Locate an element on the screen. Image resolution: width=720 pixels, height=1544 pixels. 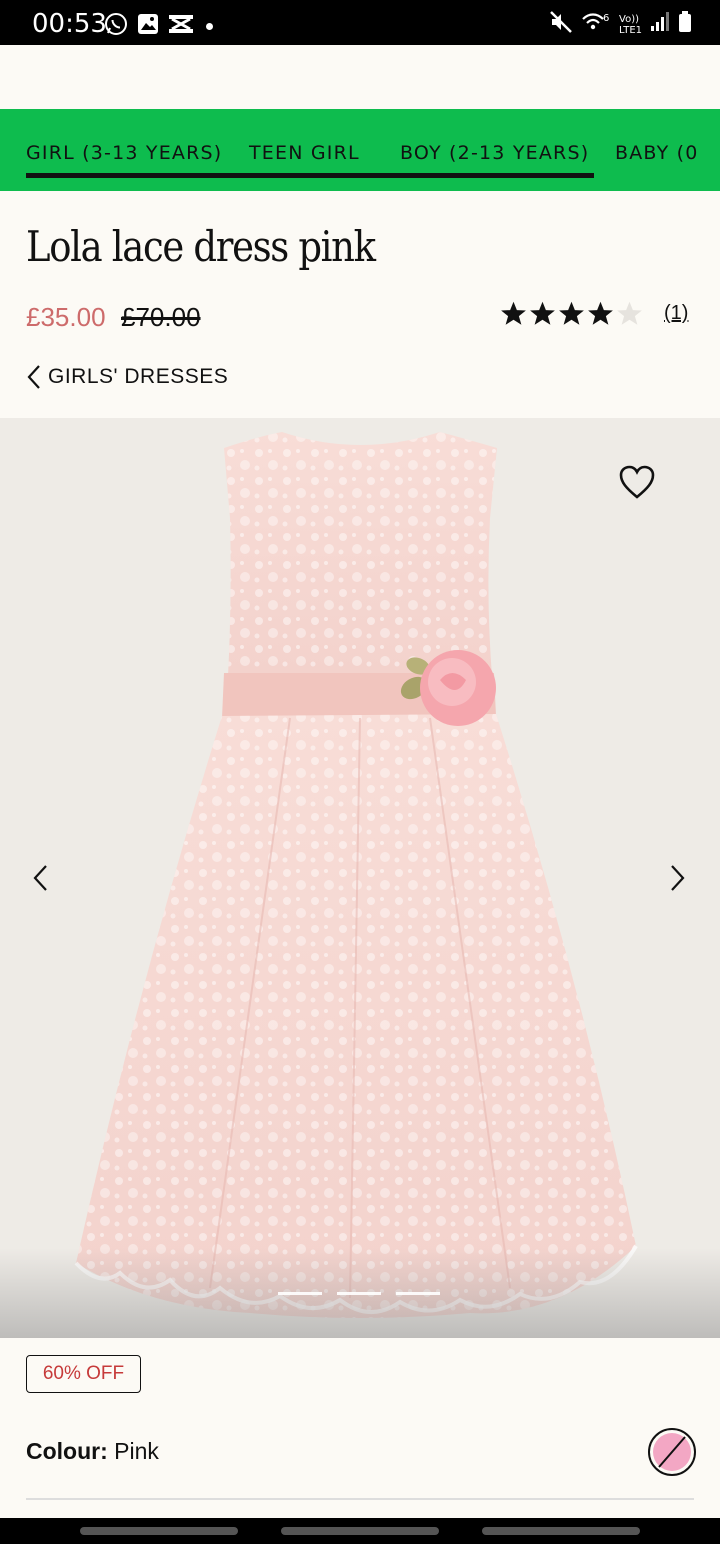
gallery-next-arrow-icon is located at coordinates (677, 880).